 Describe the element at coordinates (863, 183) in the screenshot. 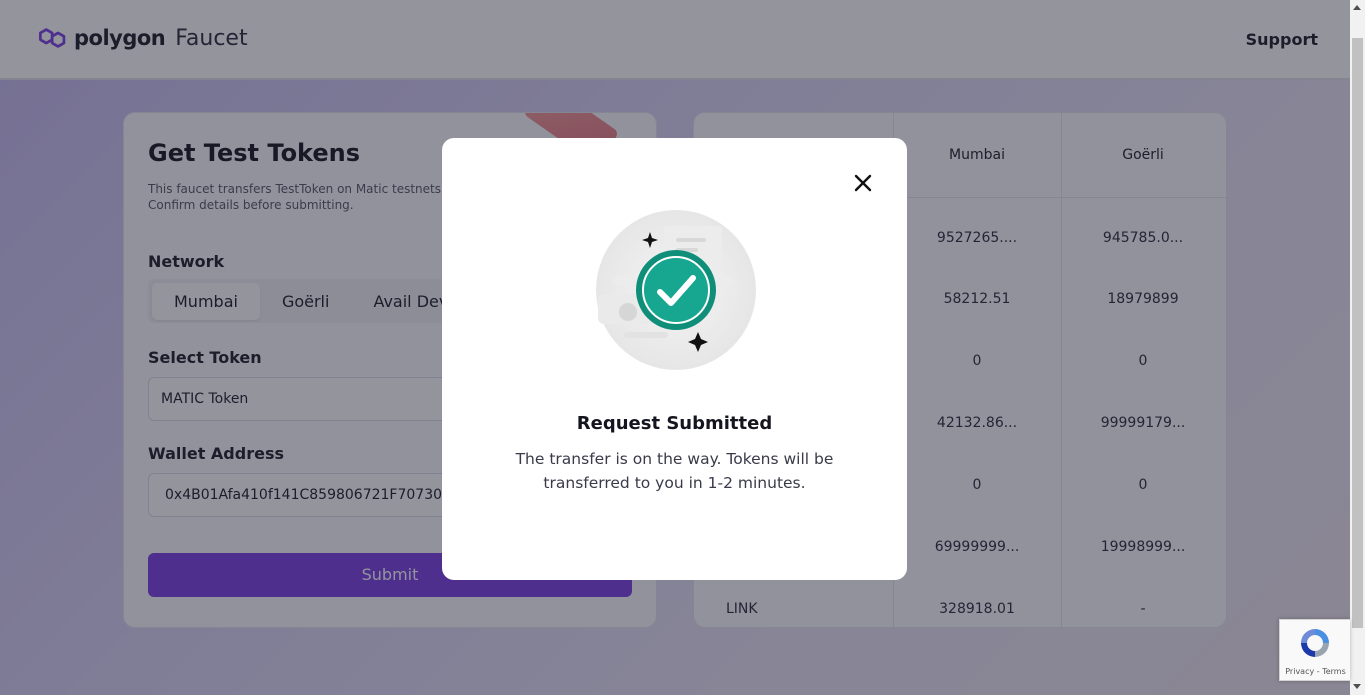

I see `close-icon` at that location.